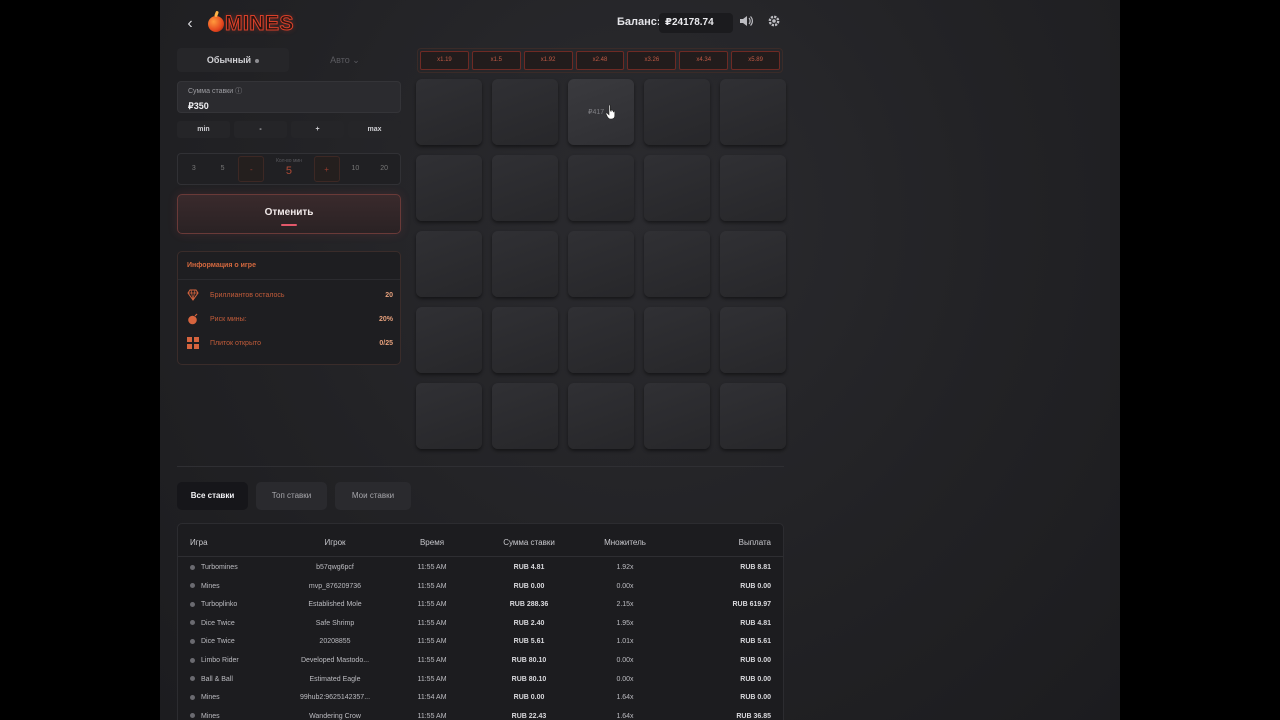  What do you see at coordinates (432, 698) in the screenshot?
I see `cell-time: 11:54 AM` at bounding box center [432, 698].